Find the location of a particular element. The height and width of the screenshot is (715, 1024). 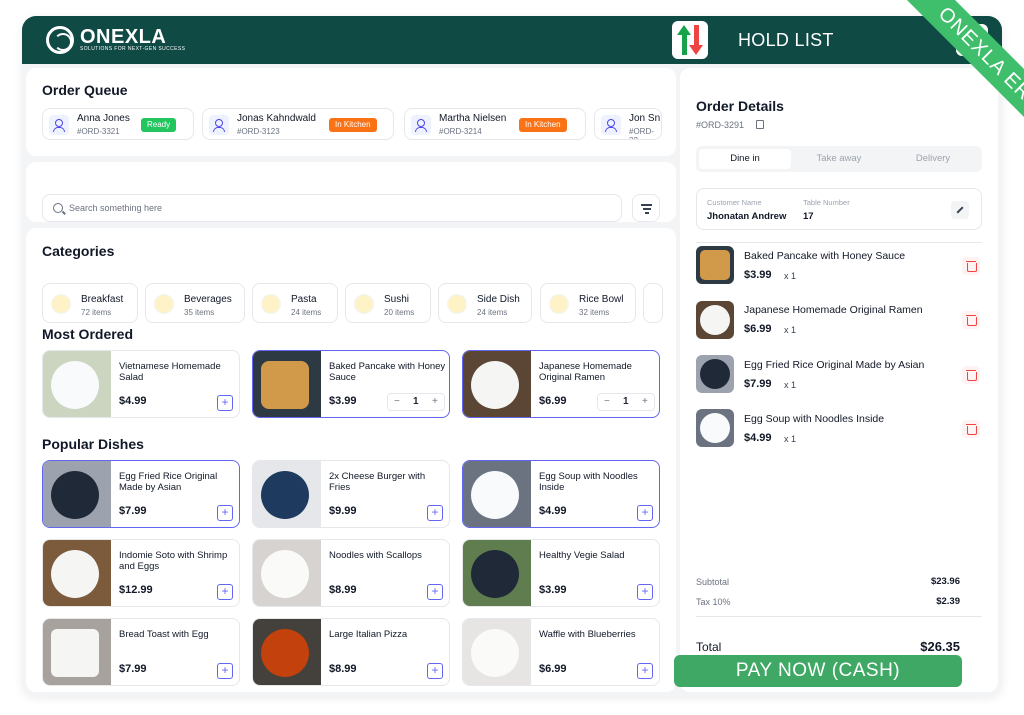

menu-card: Vietnamese Homemade Salad $4.99 + is located at coordinates (141, 384).